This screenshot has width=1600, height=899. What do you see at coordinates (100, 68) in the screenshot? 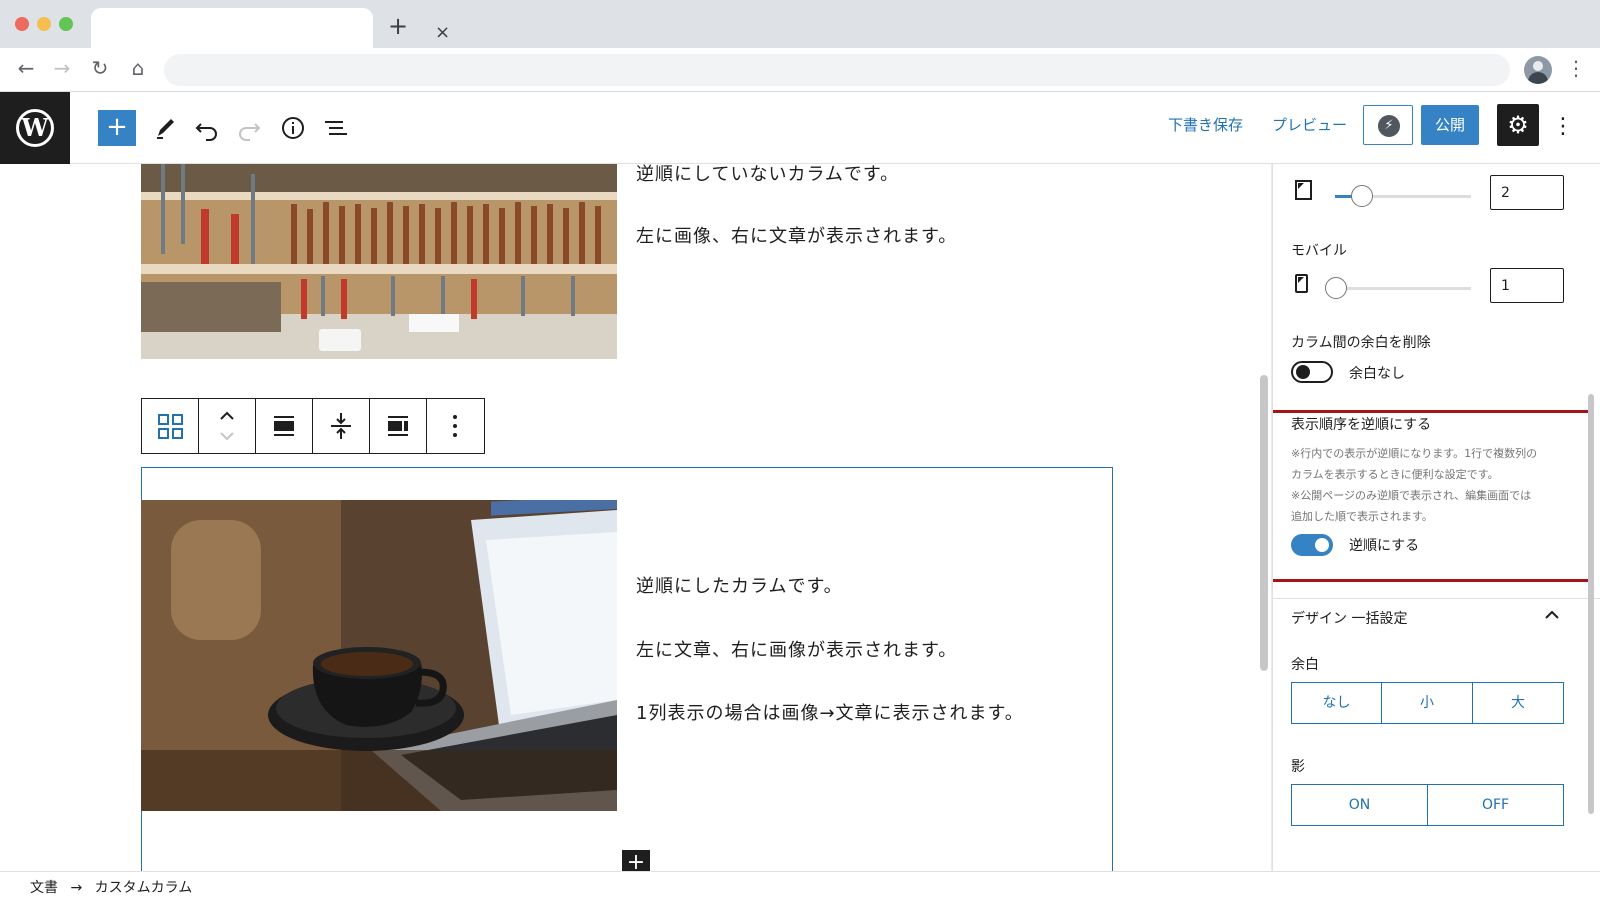
I see `reload-icon: ↻` at bounding box center [100, 68].